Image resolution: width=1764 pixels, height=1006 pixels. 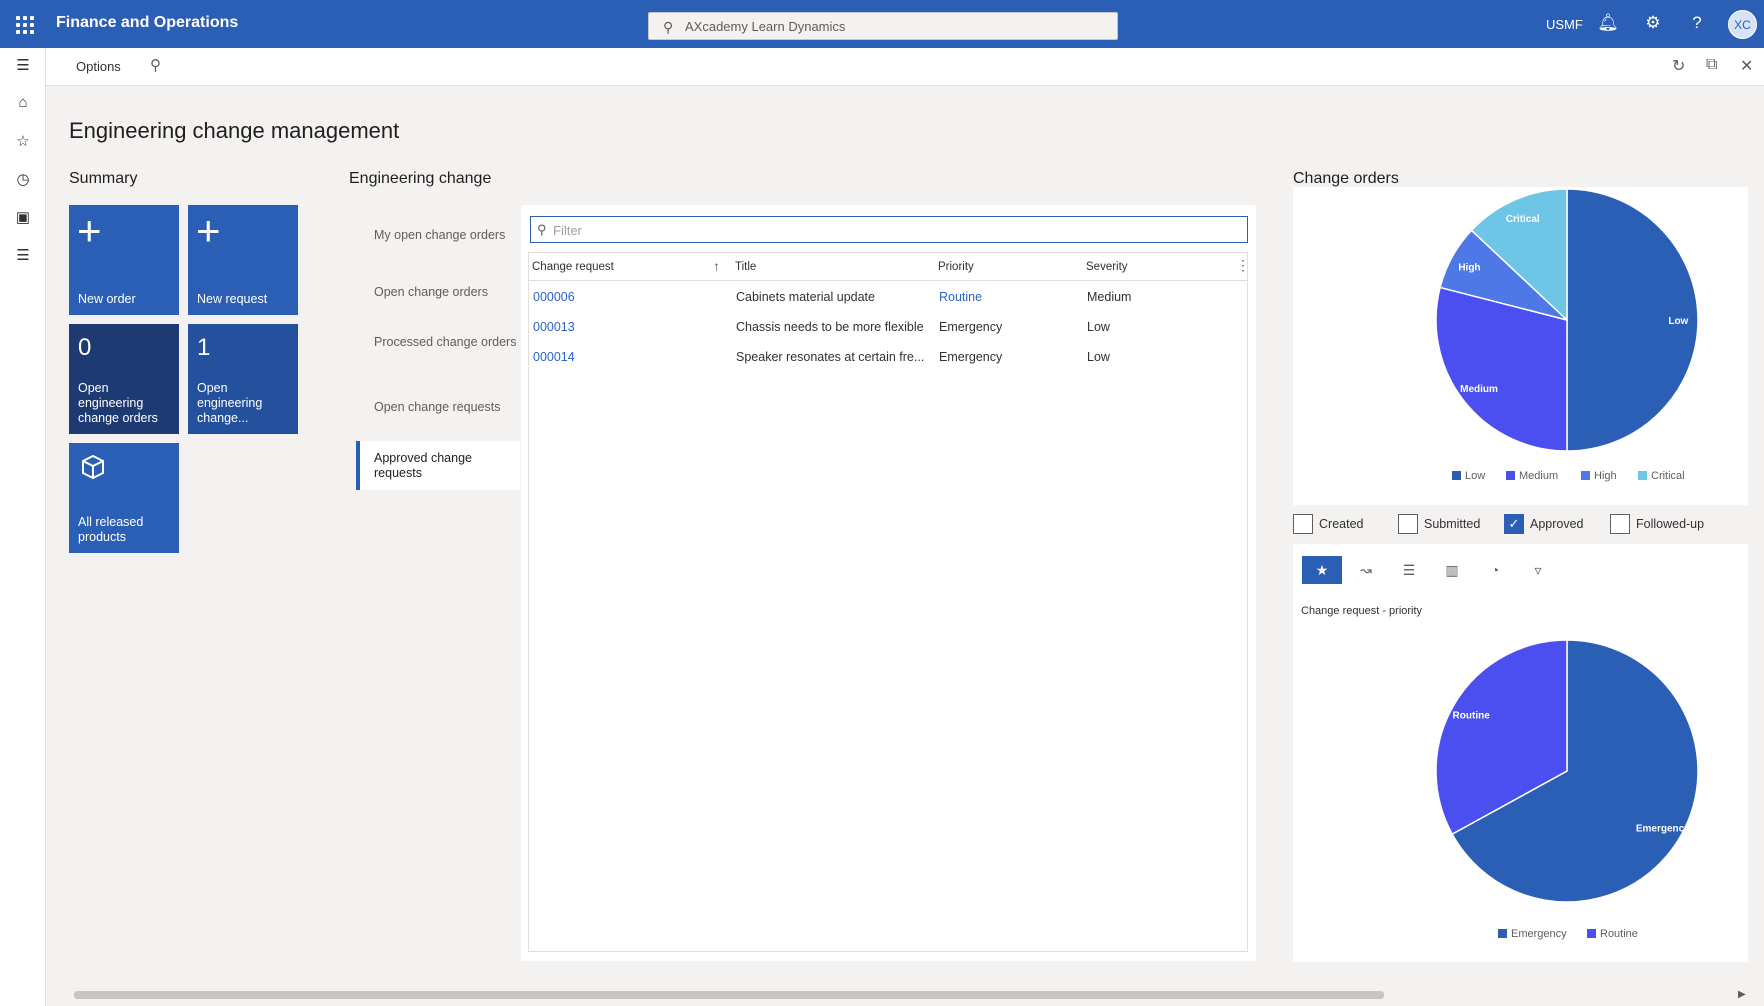 What do you see at coordinates (1341, 524) in the screenshot?
I see `checkbox-label: Created` at bounding box center [1341, 524].